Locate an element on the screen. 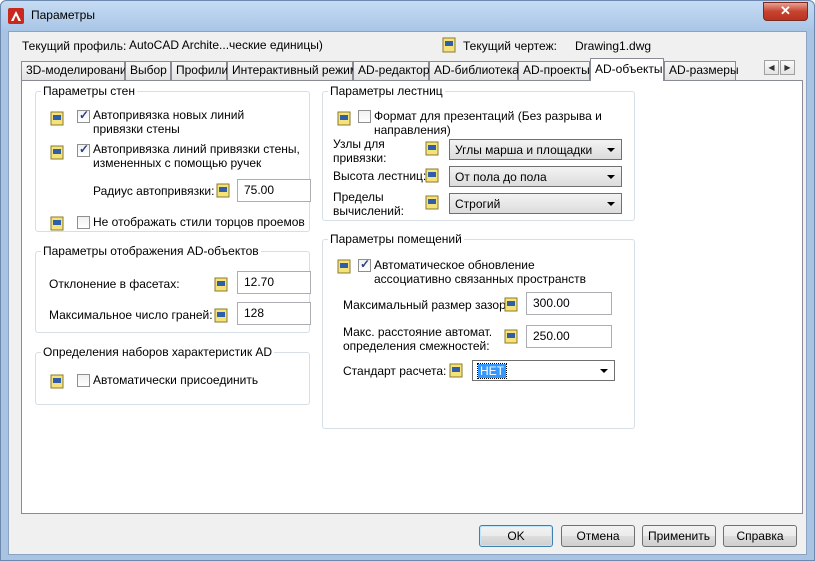 The width and height of the screenshot is (815, 561). facet-deviation-label: Отклонение в фасетах: is located at coordinates (114, 284).